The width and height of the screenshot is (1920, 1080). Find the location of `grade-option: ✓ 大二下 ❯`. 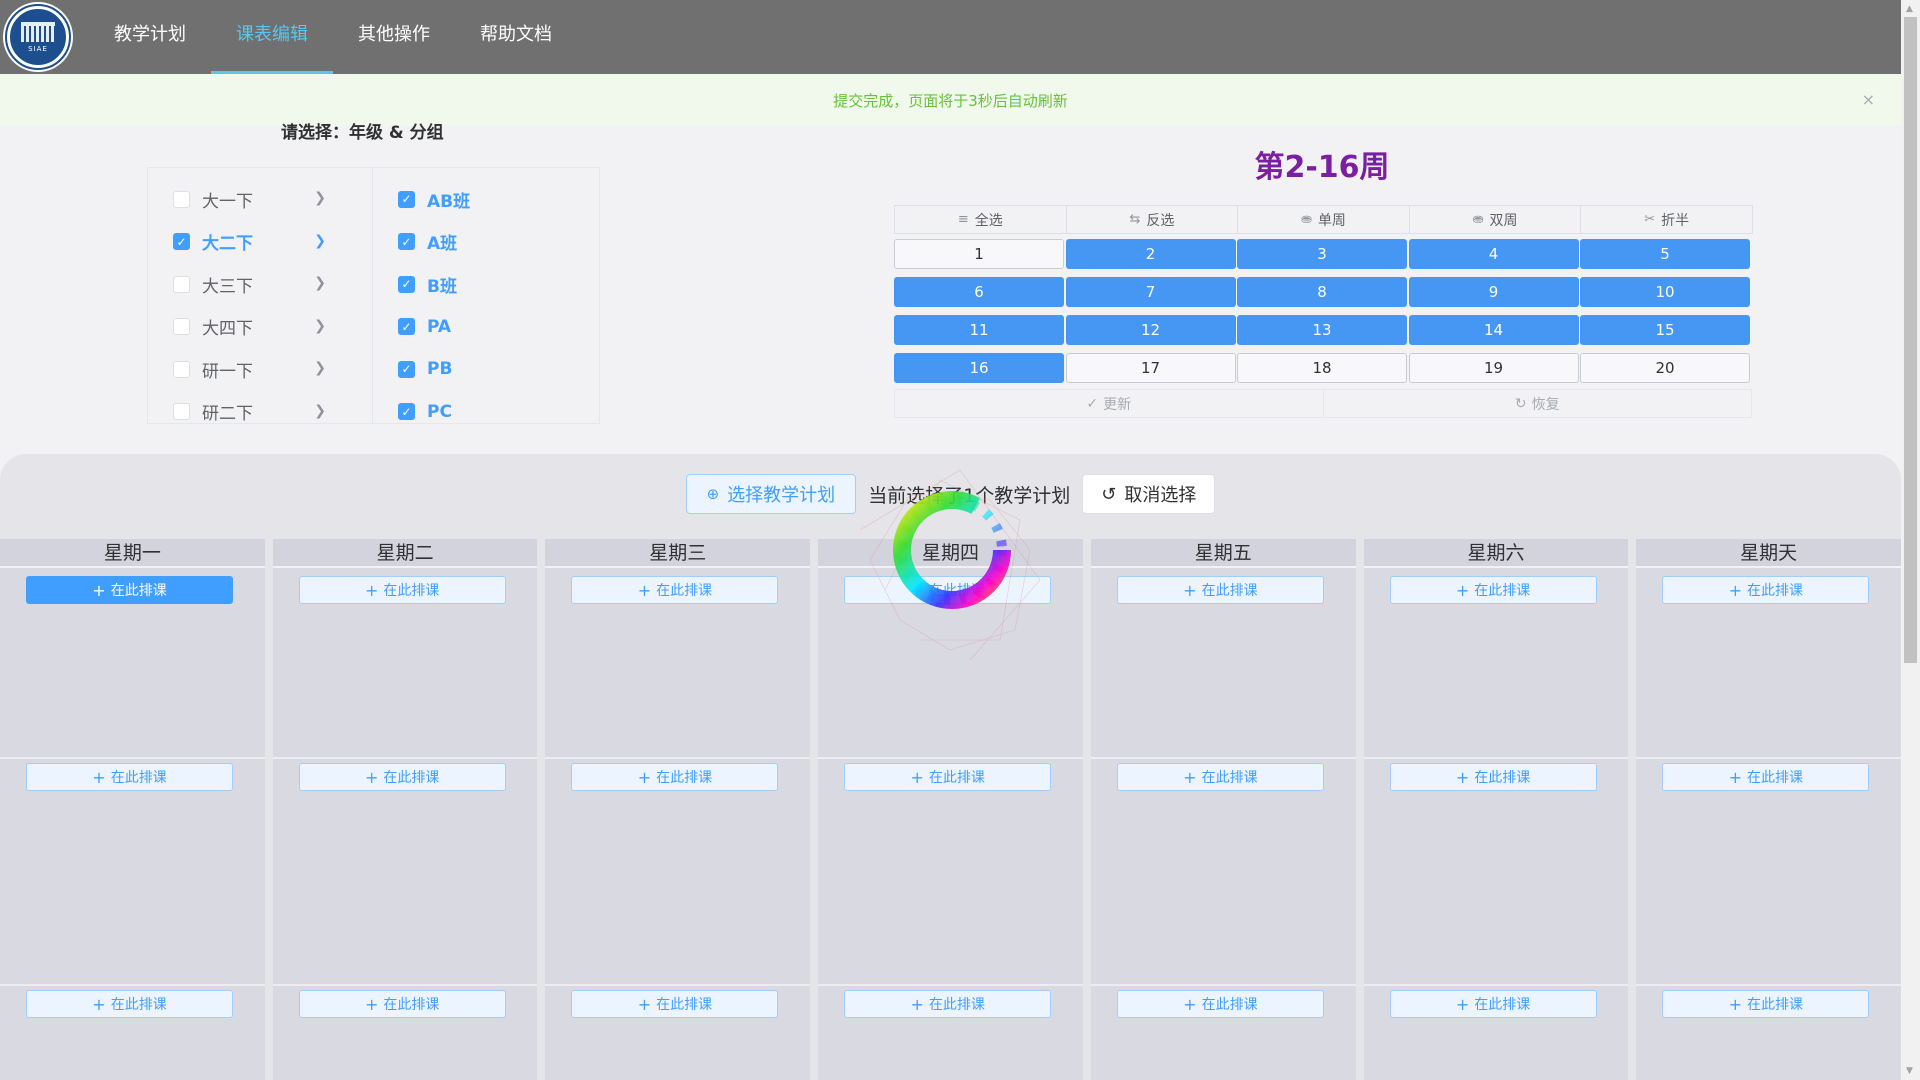

grade-option: ✓ 大二下 ❯ is located at coordinates (260, 242).